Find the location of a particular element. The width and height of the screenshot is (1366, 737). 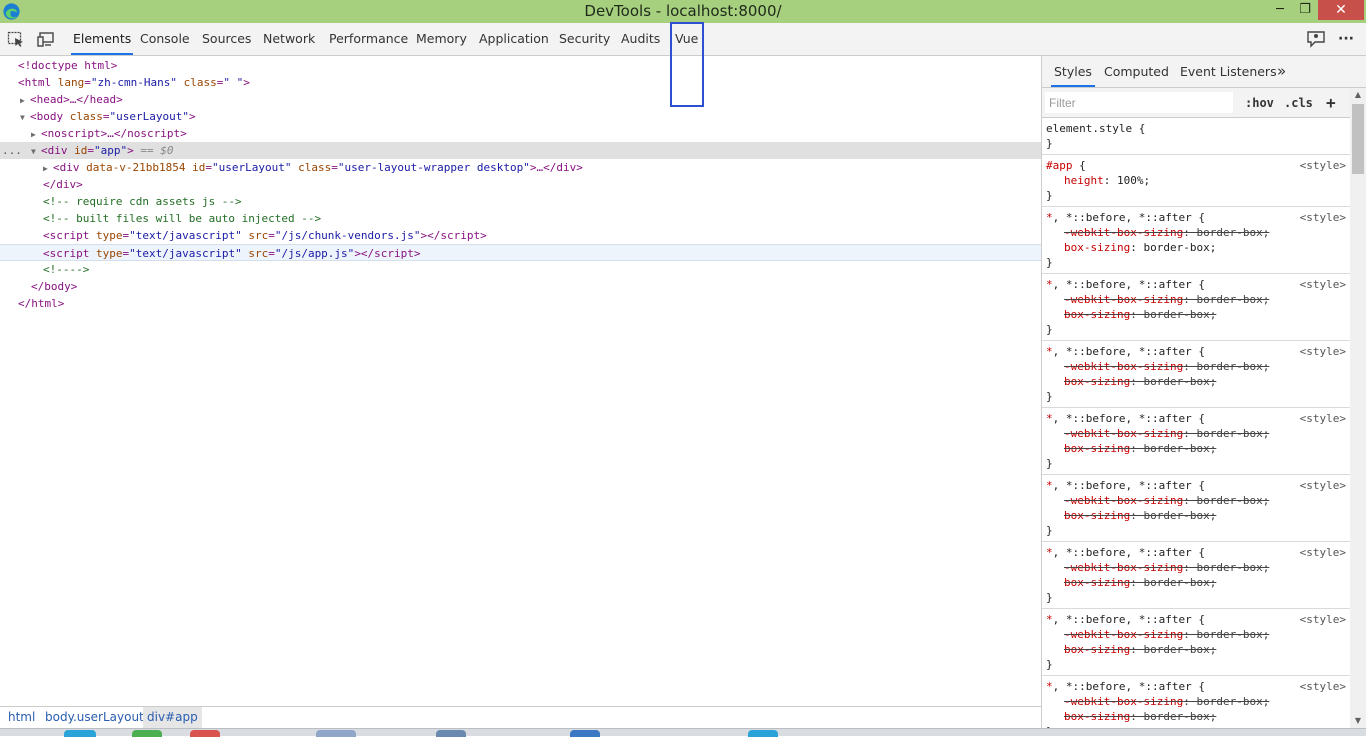

tab-security: Security is located at coordinates (584, 39).